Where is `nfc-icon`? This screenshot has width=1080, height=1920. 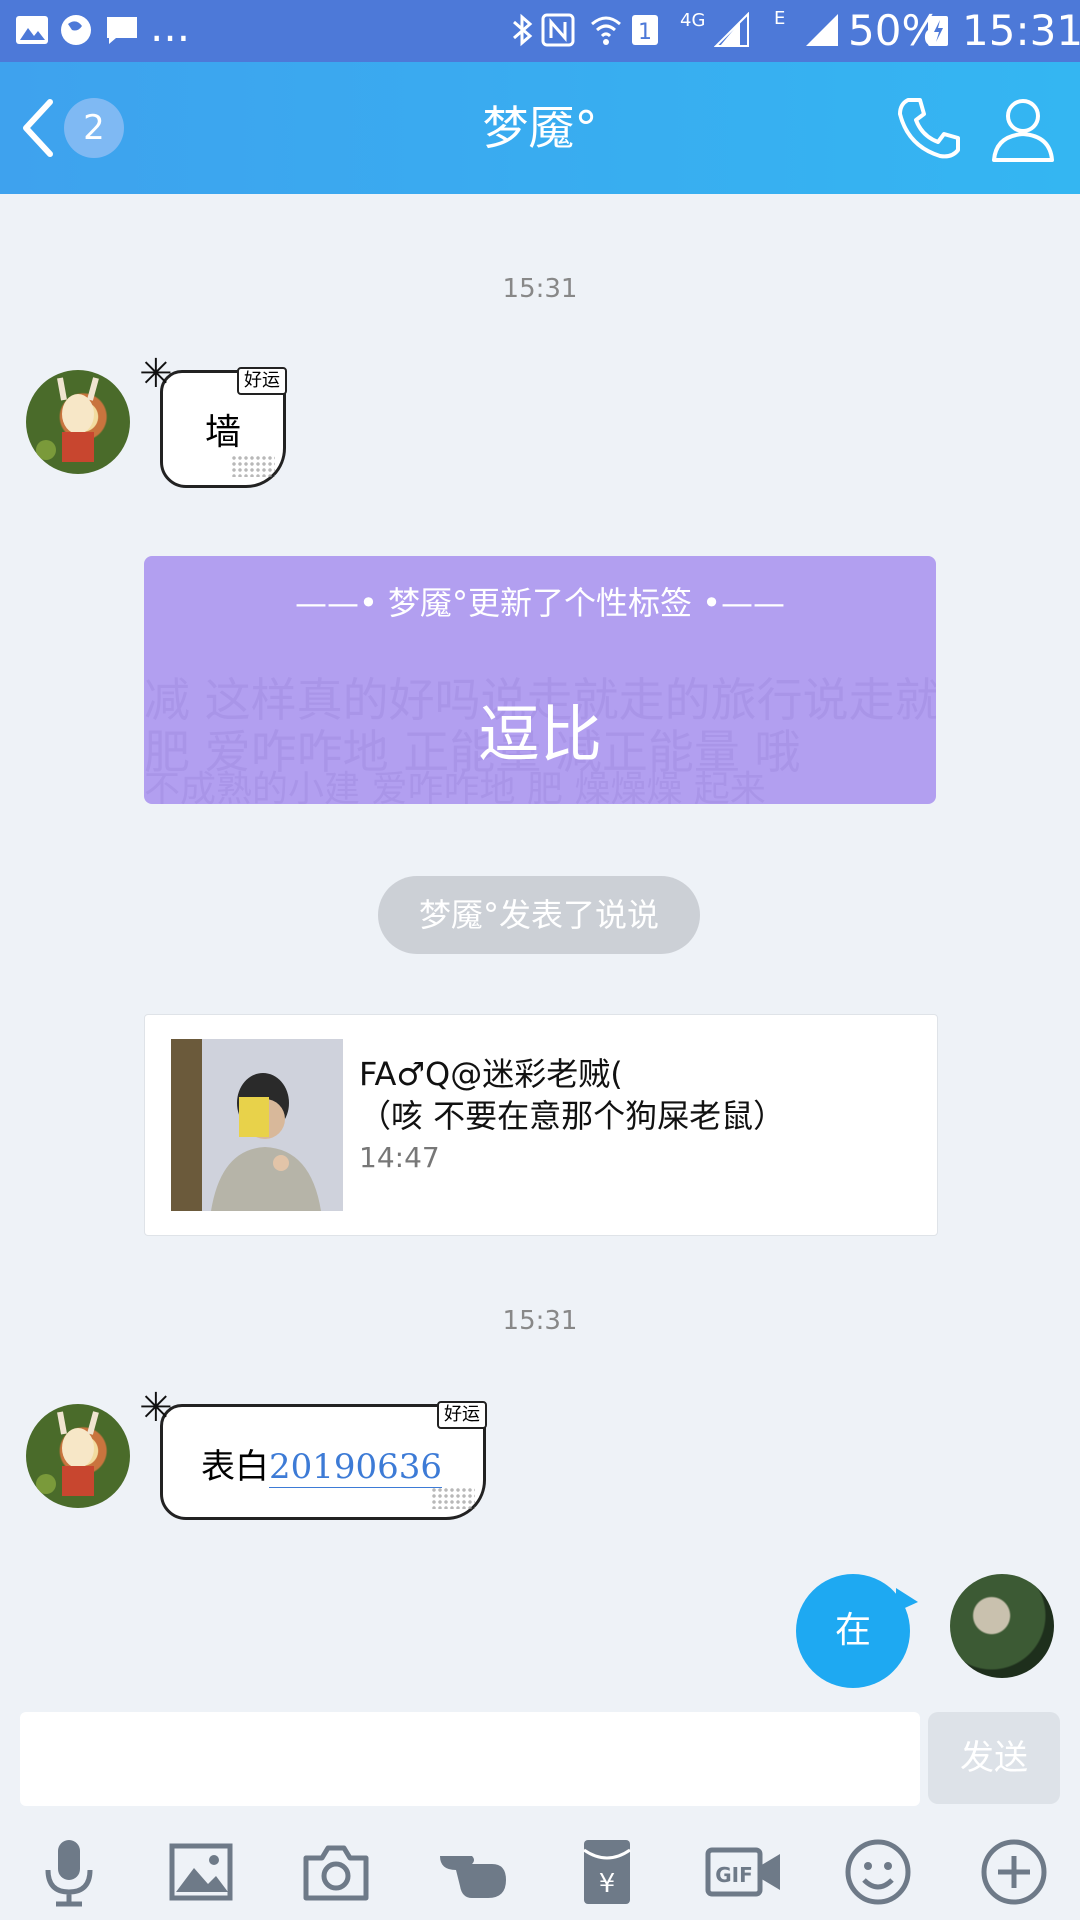 nfc-icon is located at coordinates (558, 30).